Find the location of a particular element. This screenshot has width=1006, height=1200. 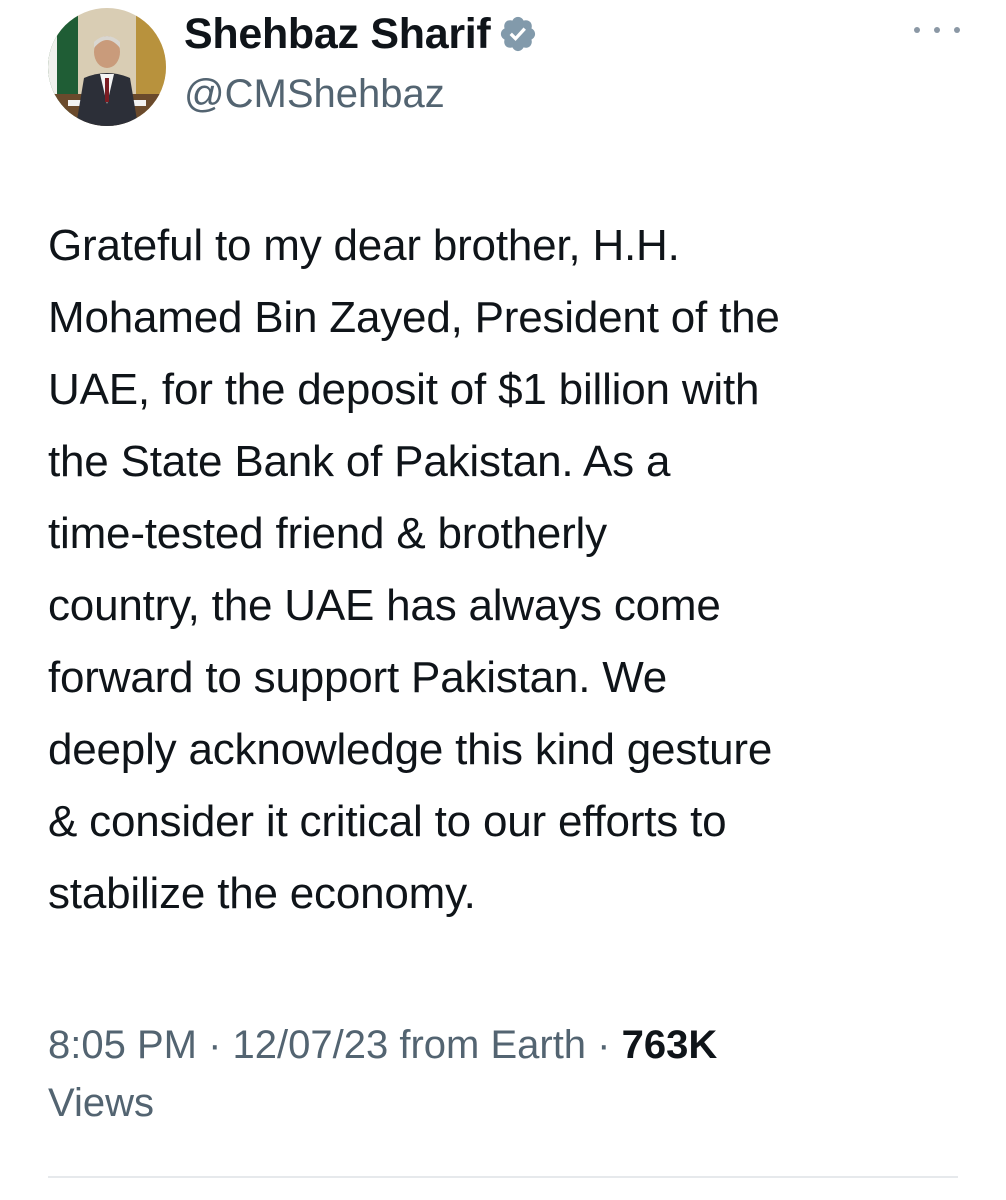

divider is located at coordinates (503, 1177).